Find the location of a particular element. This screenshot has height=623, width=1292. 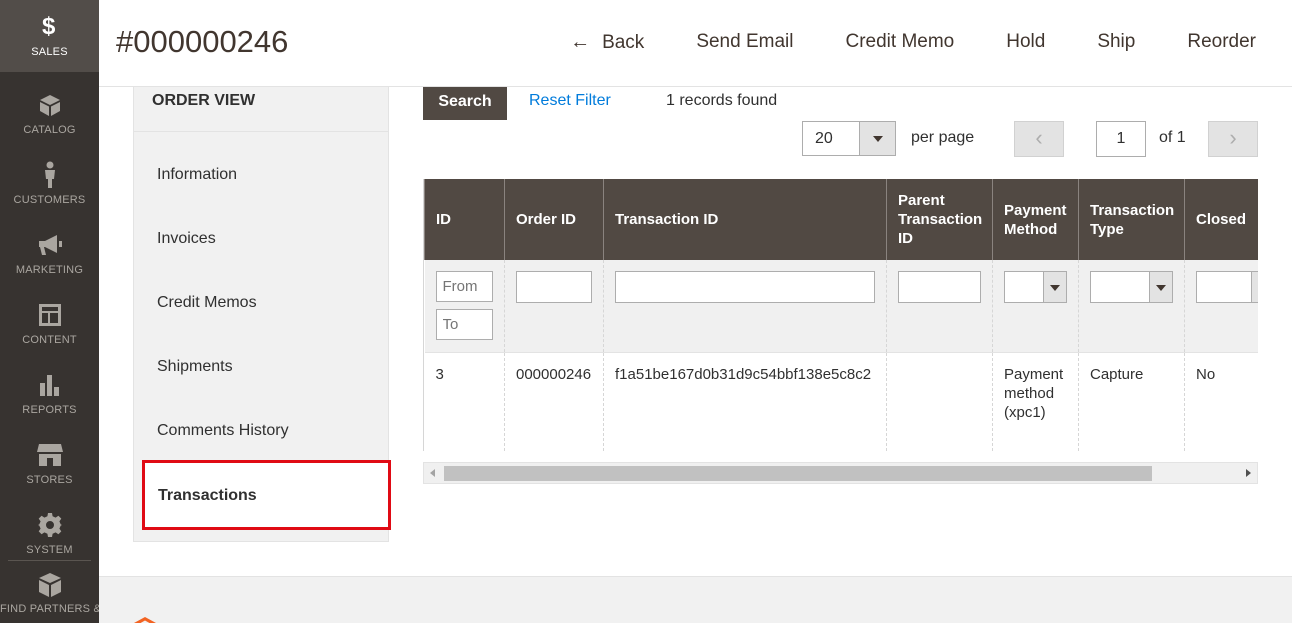

dollar-icon: $ is located at coordinates (50, 26).